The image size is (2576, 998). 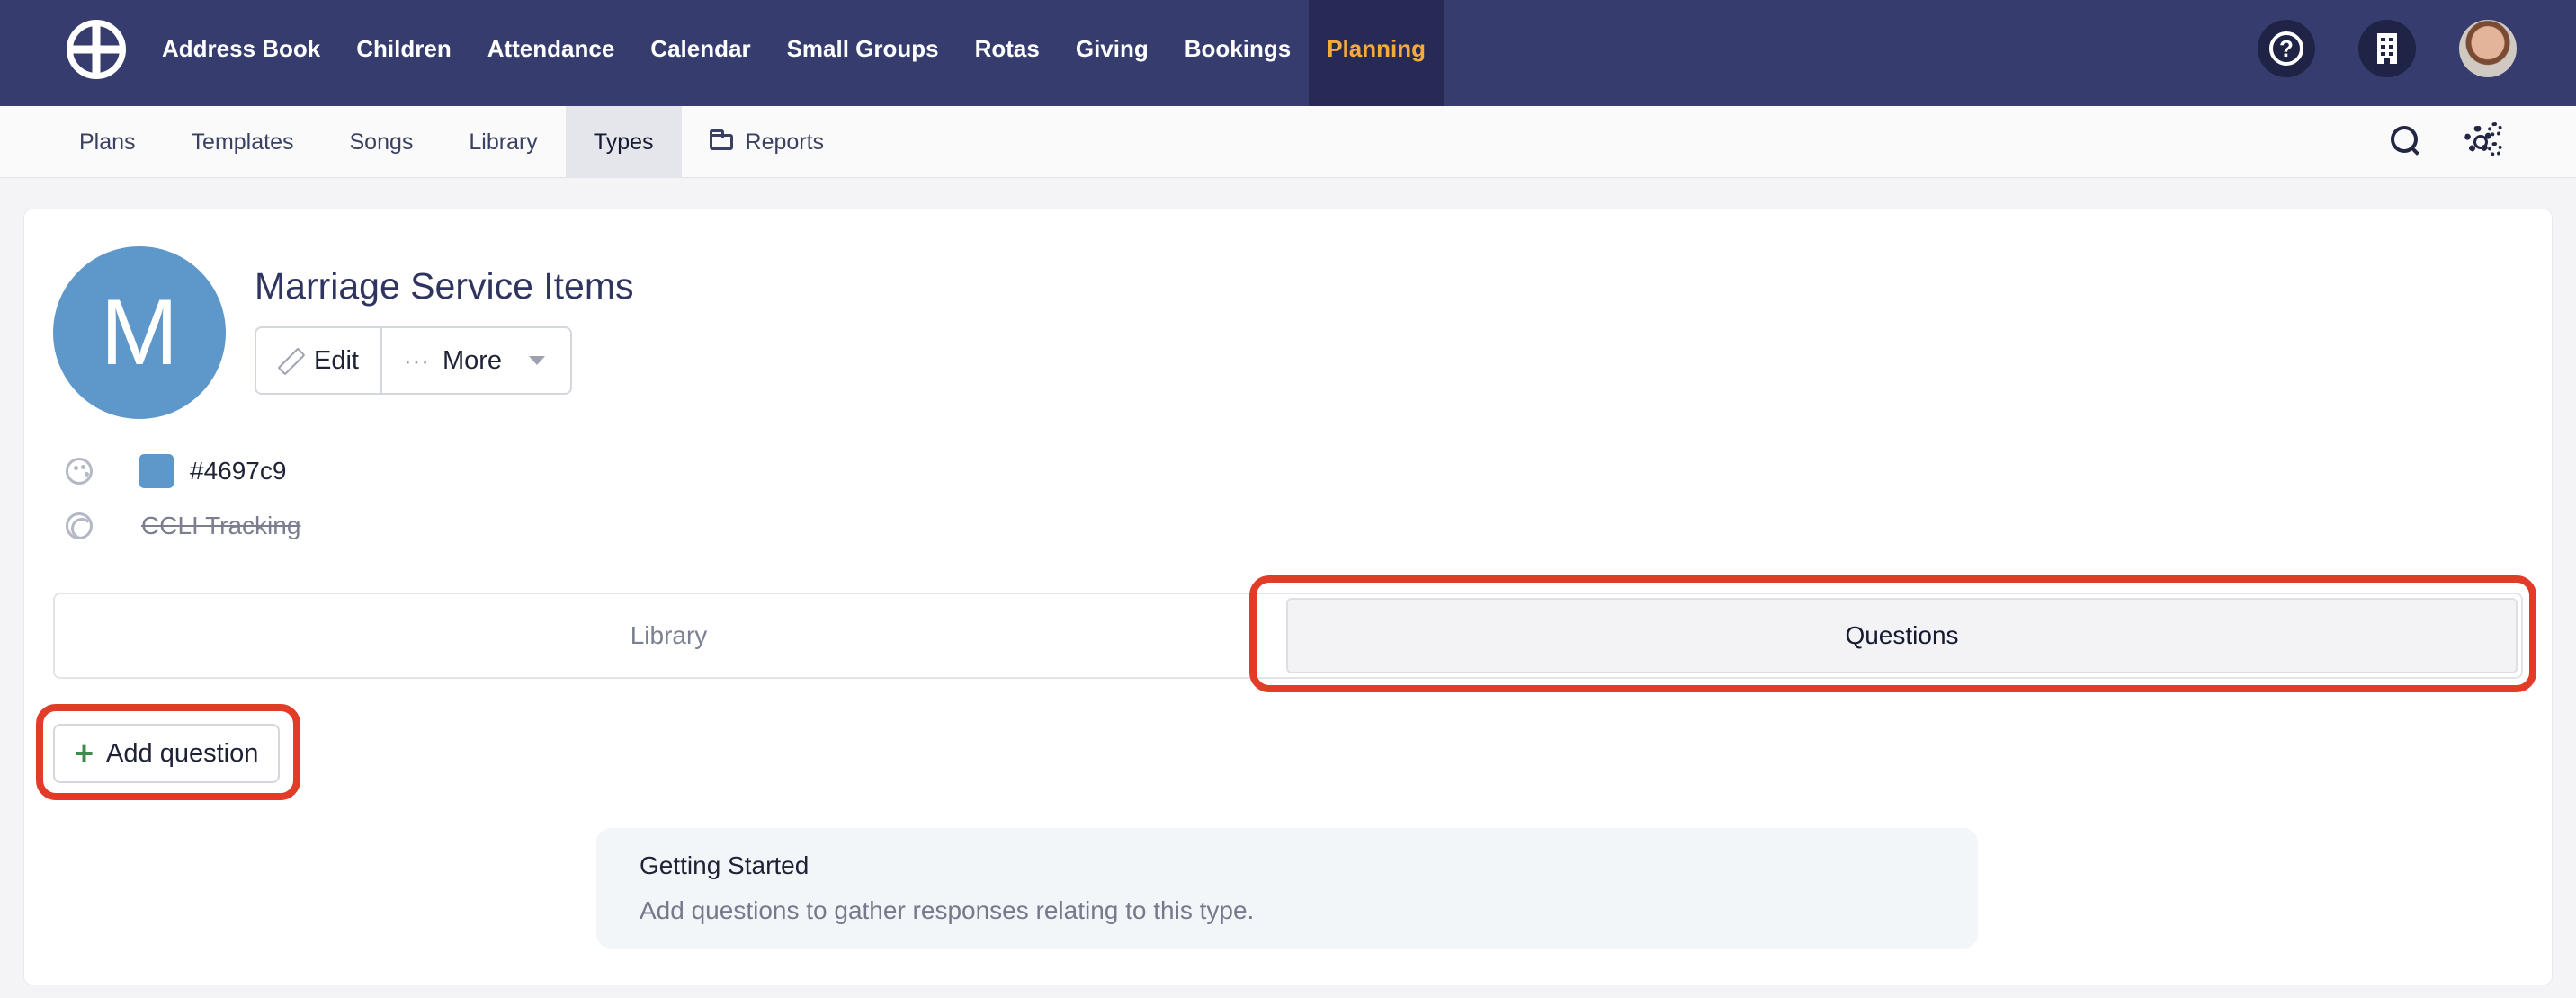 I want to click on subnav-item-label: Plans, so click(x=107, y=142).